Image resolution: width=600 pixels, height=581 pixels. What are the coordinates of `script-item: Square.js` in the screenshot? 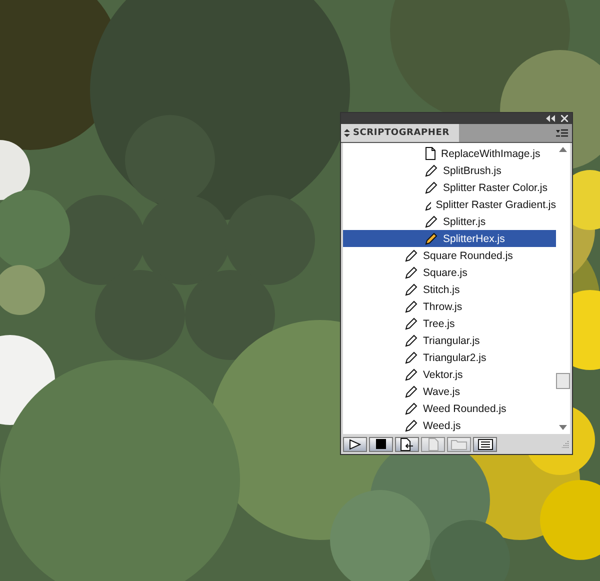 It's located at (449, 272).